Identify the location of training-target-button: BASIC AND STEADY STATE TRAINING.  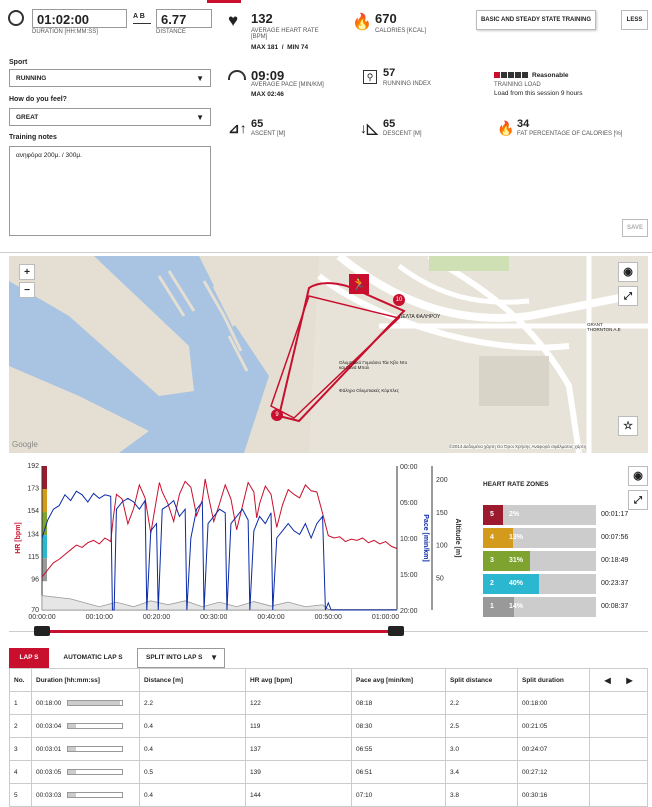
(536, 20).